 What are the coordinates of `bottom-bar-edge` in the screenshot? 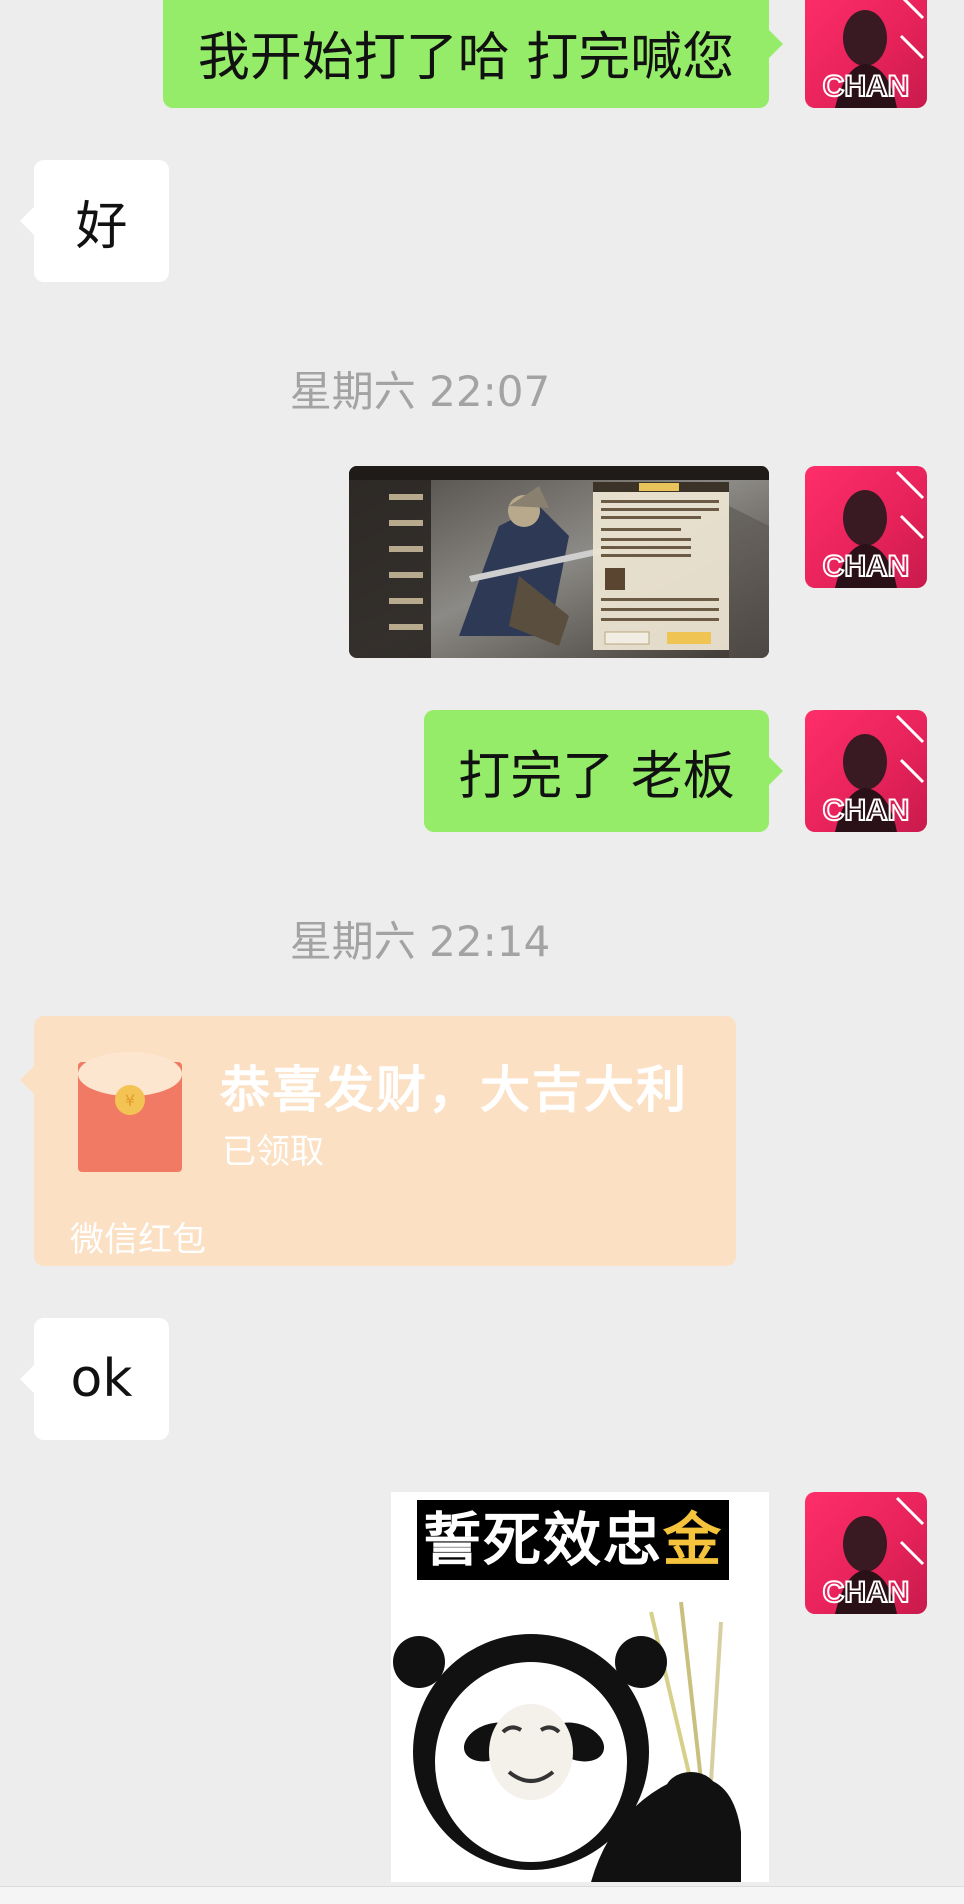 It's located at (482, 1895).